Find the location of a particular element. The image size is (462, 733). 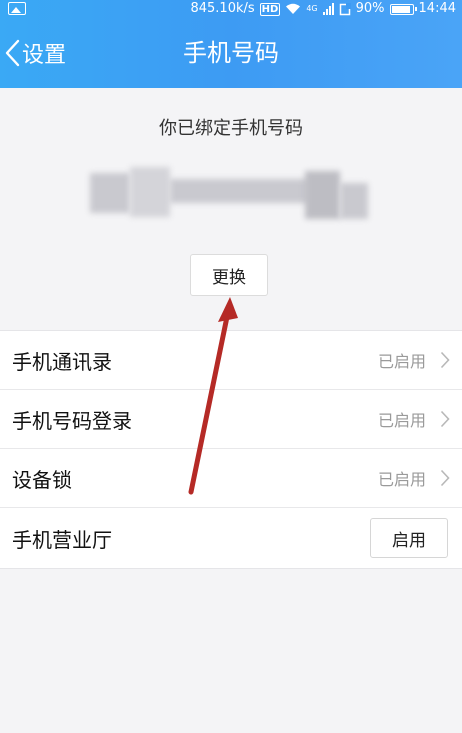

image-notification-icon is located at coordinates (17, 8).